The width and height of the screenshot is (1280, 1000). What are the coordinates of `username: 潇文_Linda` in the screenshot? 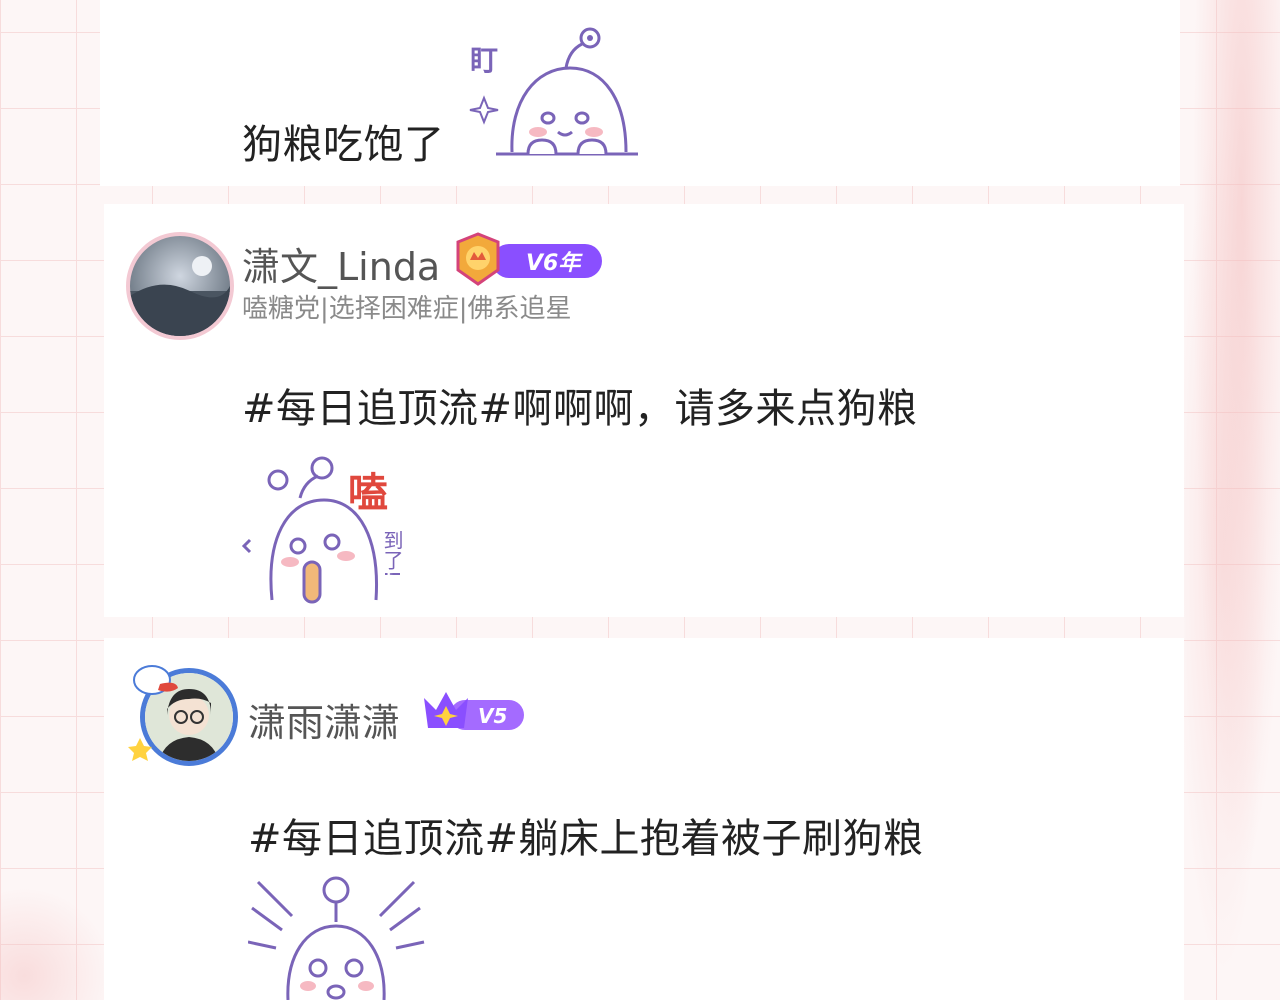 It's located at (341, 263).